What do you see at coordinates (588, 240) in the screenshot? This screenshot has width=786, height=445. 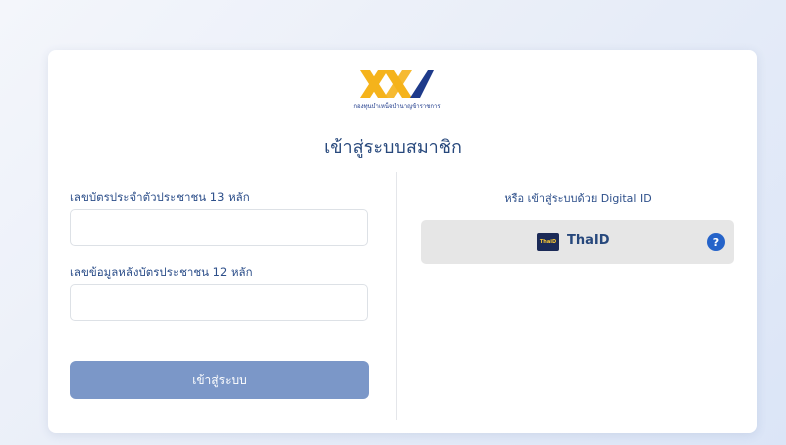 I see `thaid-label: ThaID` at bounding box center [588, 240].